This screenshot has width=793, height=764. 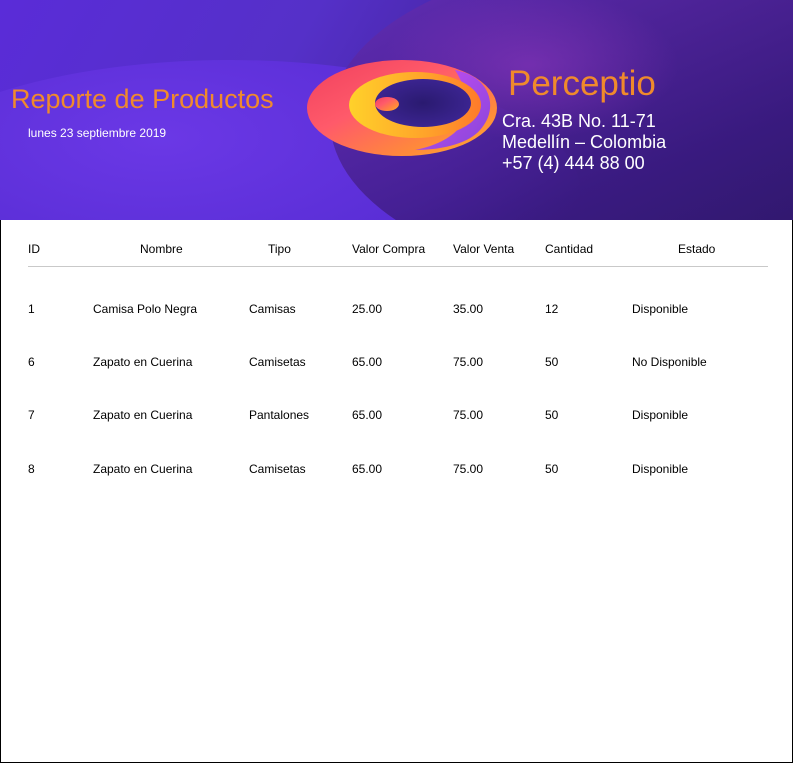 I want to click on address-line: Cra. 43B No. 11-71, so click(x=579, y=121).